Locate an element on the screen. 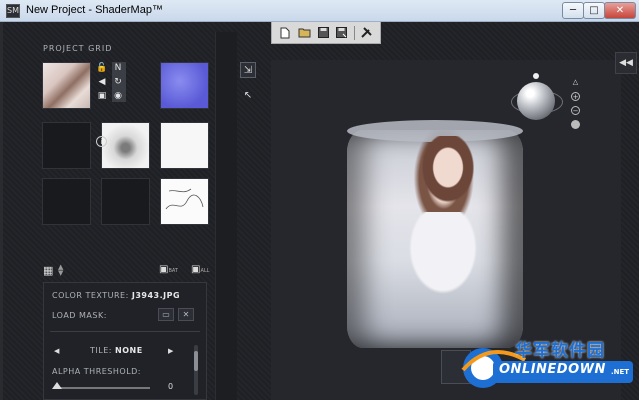 The height and width of the screenshot is (400, 639). title-bar: SM New Project - ShaderMap™ ─ □ ✕ is located at coordinates (319, 11).